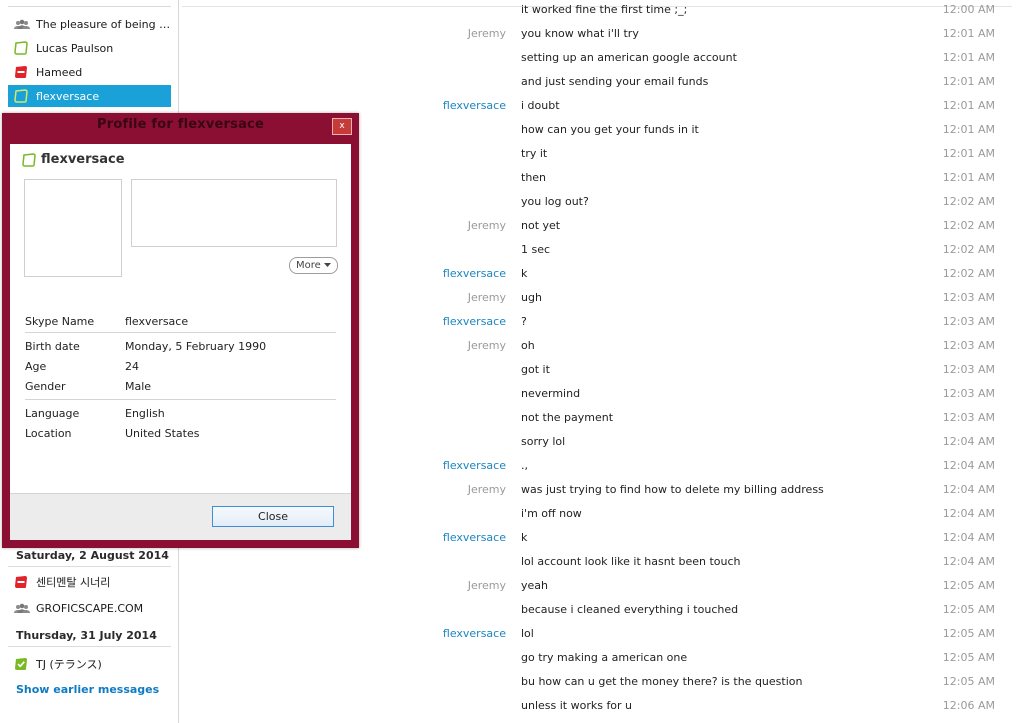 The width and height of the screenshot is (1019, 723). I want to click on contact-label: TJ (テランス), so click(69, 664).